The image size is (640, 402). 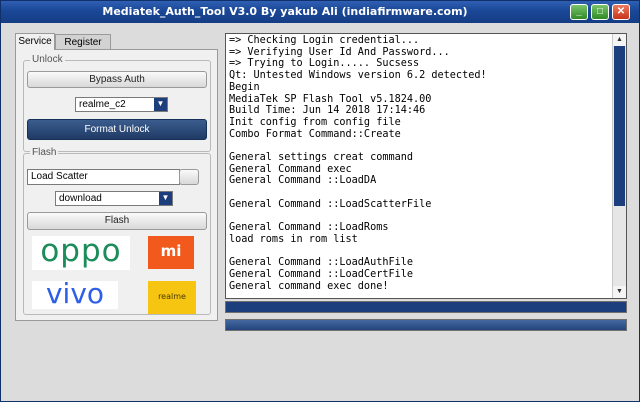 I want to click on log-line: Begin, so click(x=244, y=87).